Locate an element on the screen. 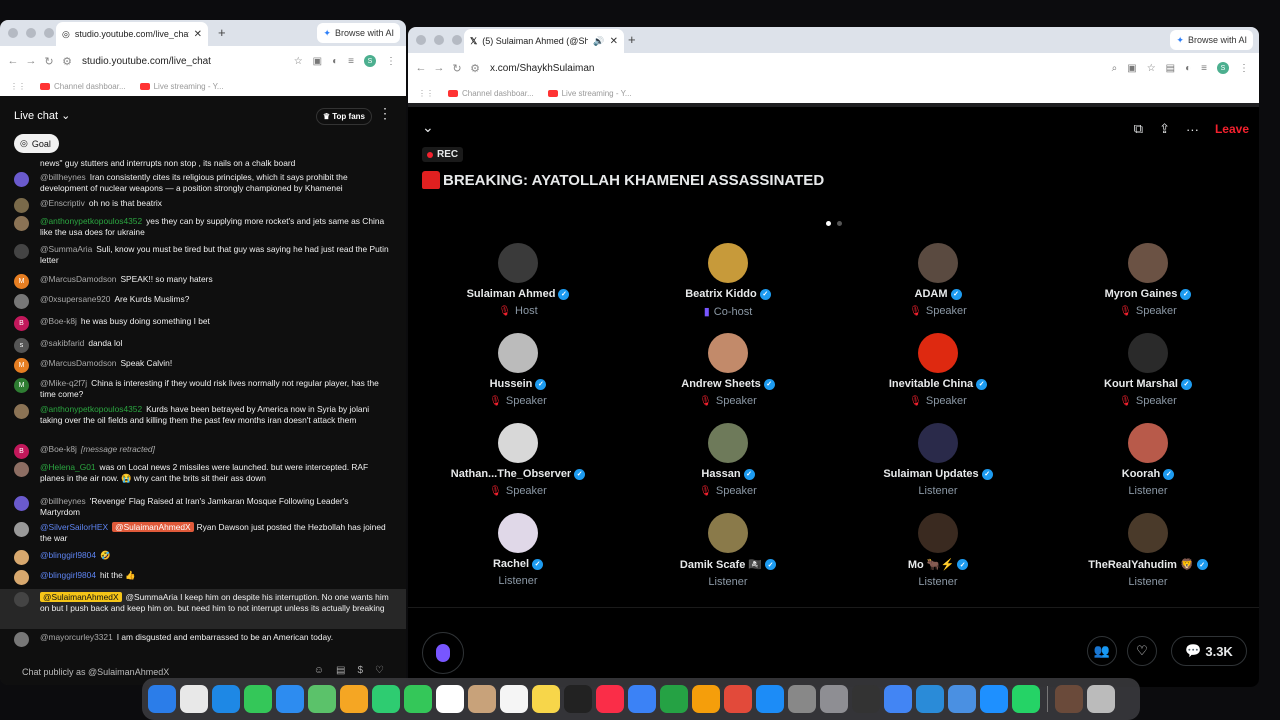 The image size is (1280, 720). tab-youtube-studio: ◎ studio.youtube.com/live_chat ✕ is located at coordinates (132, 34).